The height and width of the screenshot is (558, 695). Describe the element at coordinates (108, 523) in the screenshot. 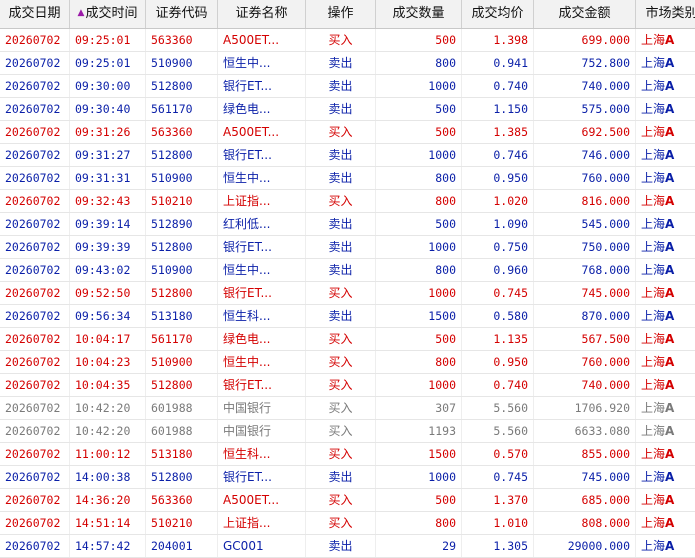

I see `cell-trade-time: 14:51:14` at that location.